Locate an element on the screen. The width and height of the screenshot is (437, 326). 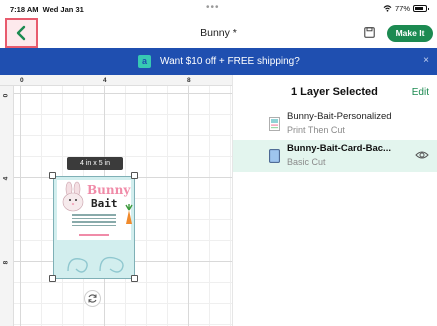
resize-handle-top-left is located at coordinates (52, 175).